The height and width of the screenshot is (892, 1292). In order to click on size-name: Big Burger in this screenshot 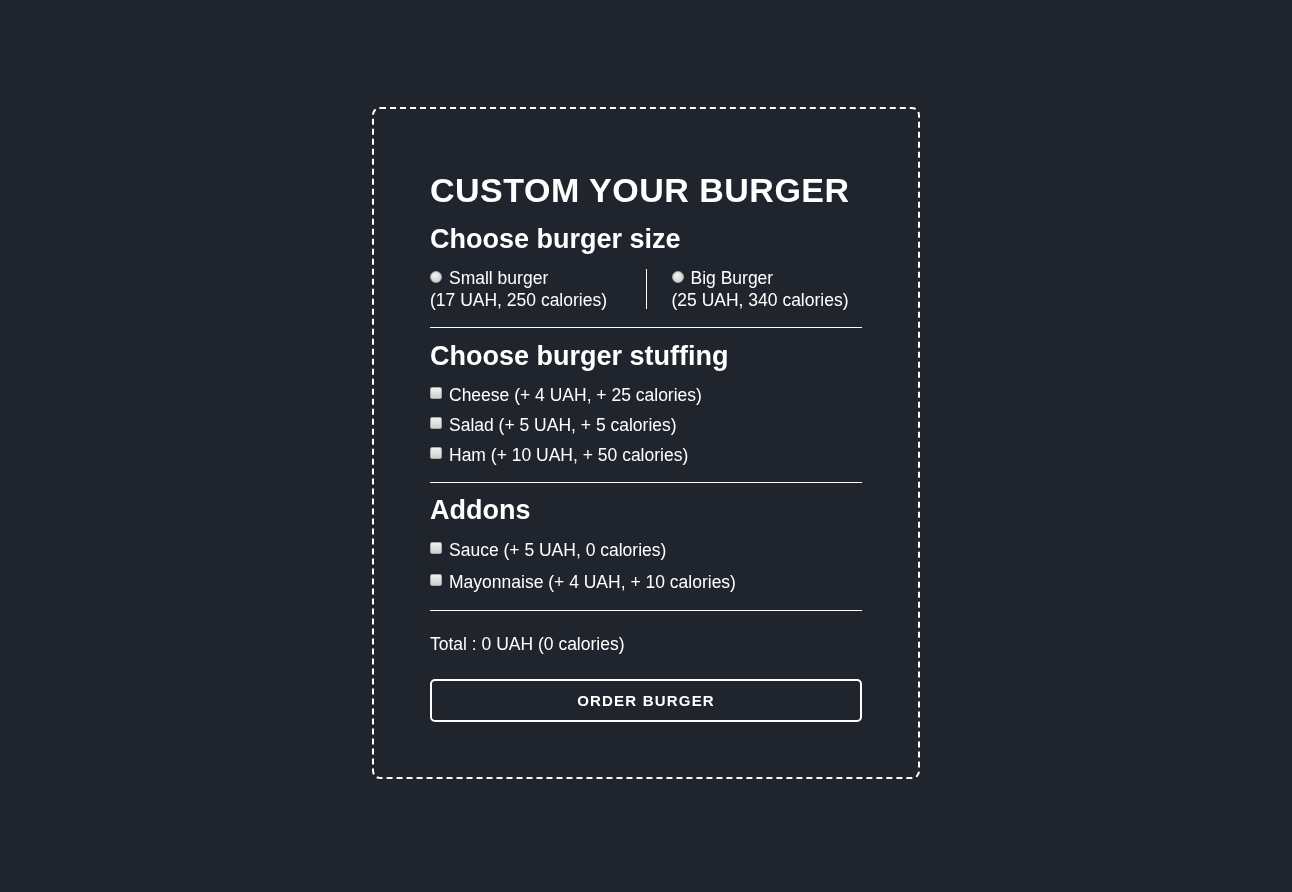, I will do `click(732, 278)`.